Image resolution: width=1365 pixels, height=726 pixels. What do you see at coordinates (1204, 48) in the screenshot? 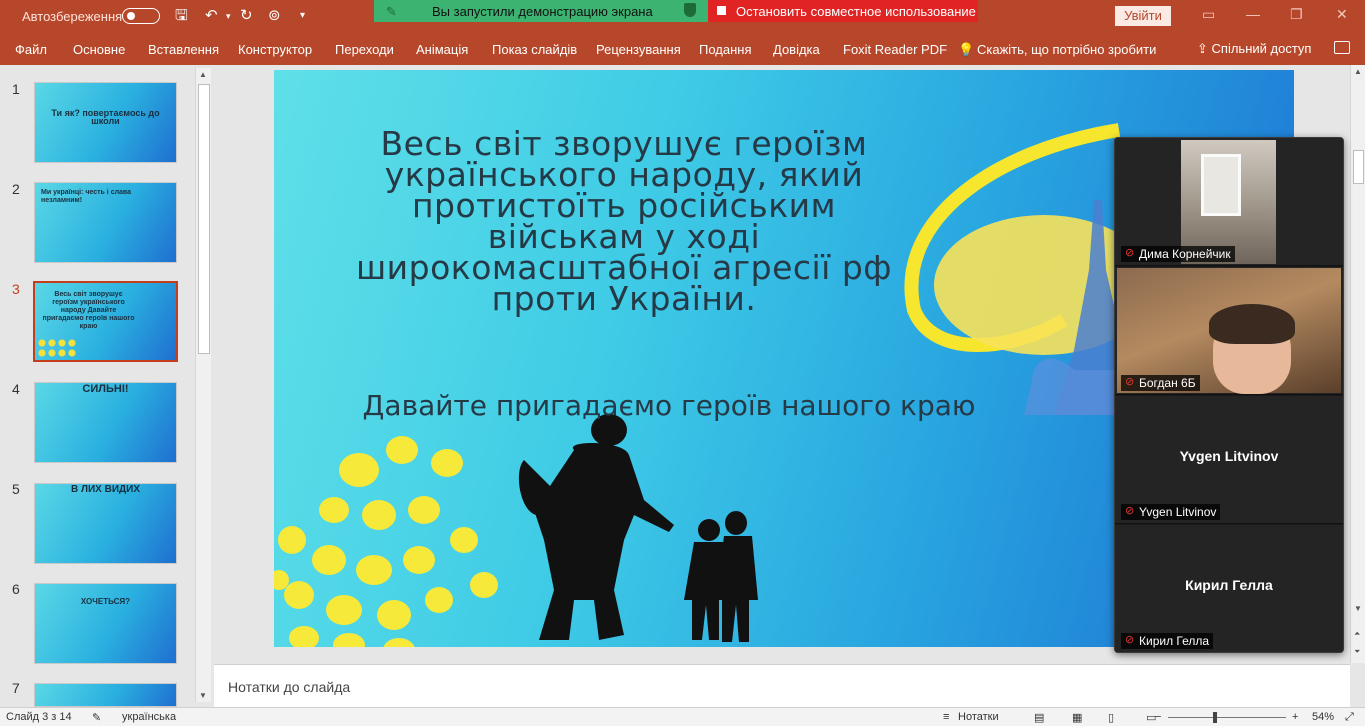
I see `share-icon: ⇪` at bounding box center [1204, 48].